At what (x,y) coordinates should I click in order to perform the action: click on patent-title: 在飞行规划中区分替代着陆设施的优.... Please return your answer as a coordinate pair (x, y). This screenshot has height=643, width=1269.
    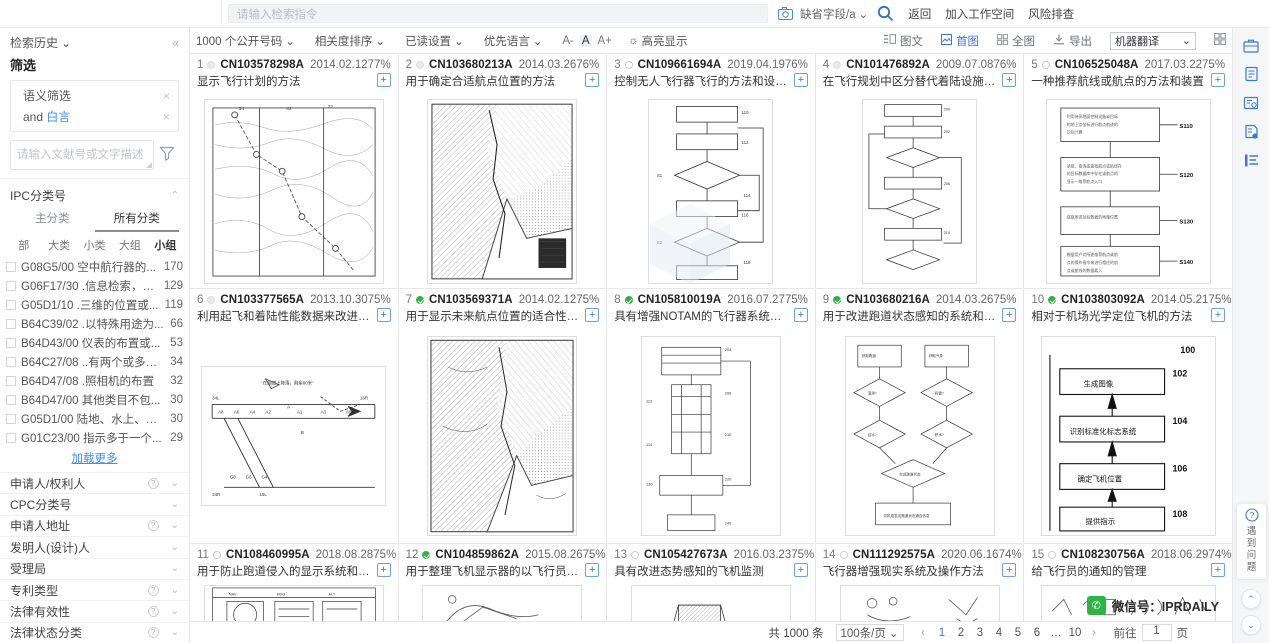
    Looking at the image, I should click on (910, 81).